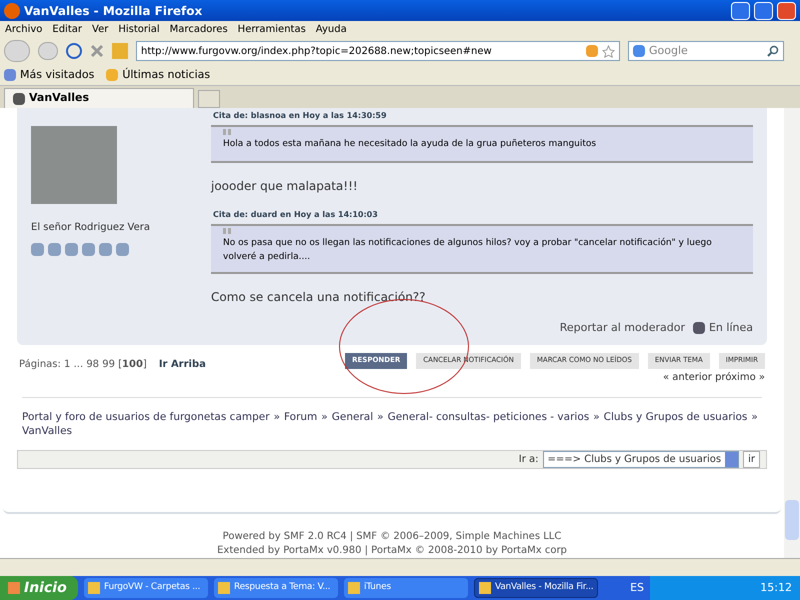  Describe the element at coordinates (114, 11) in the screenshot. I see `window-title: VanValles - Mozilla Firefox` at that location.